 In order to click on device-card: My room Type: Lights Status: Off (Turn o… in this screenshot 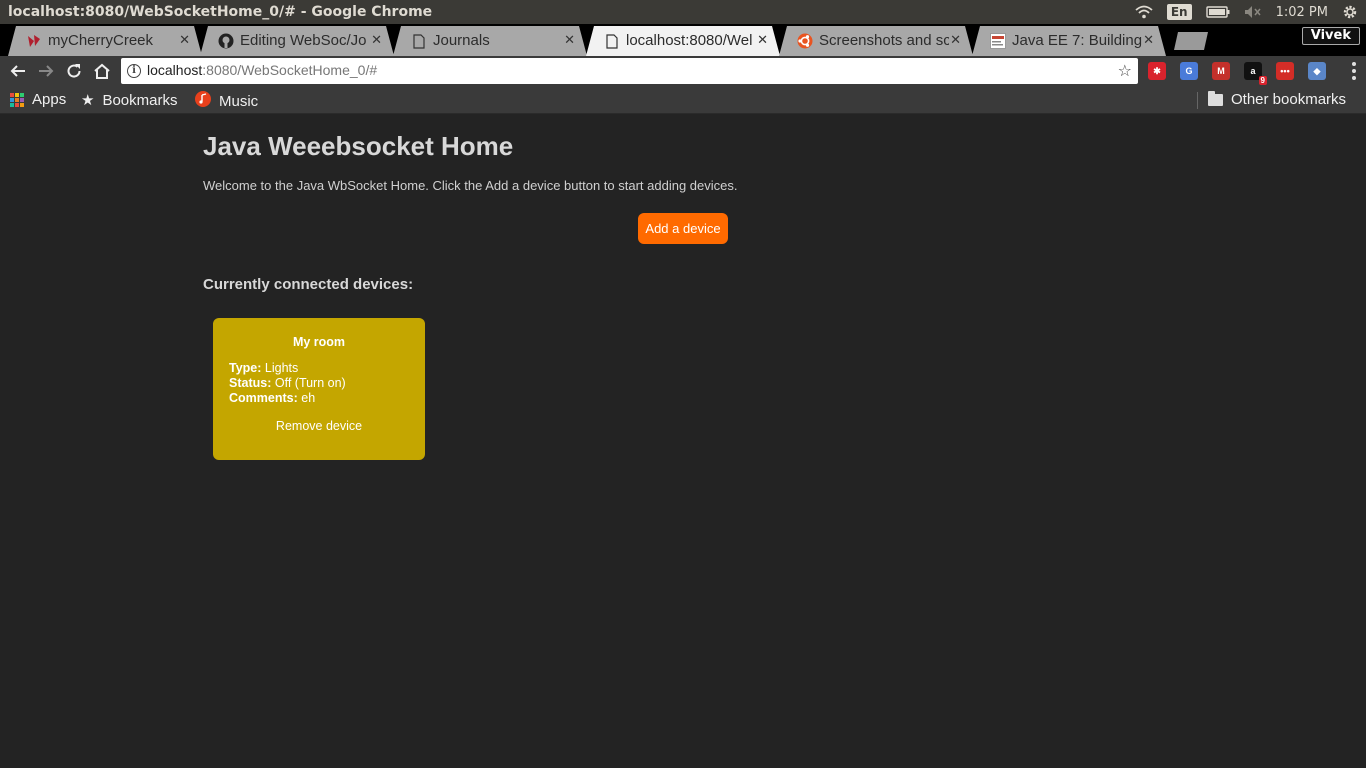, I will do `click(319, 389)`.